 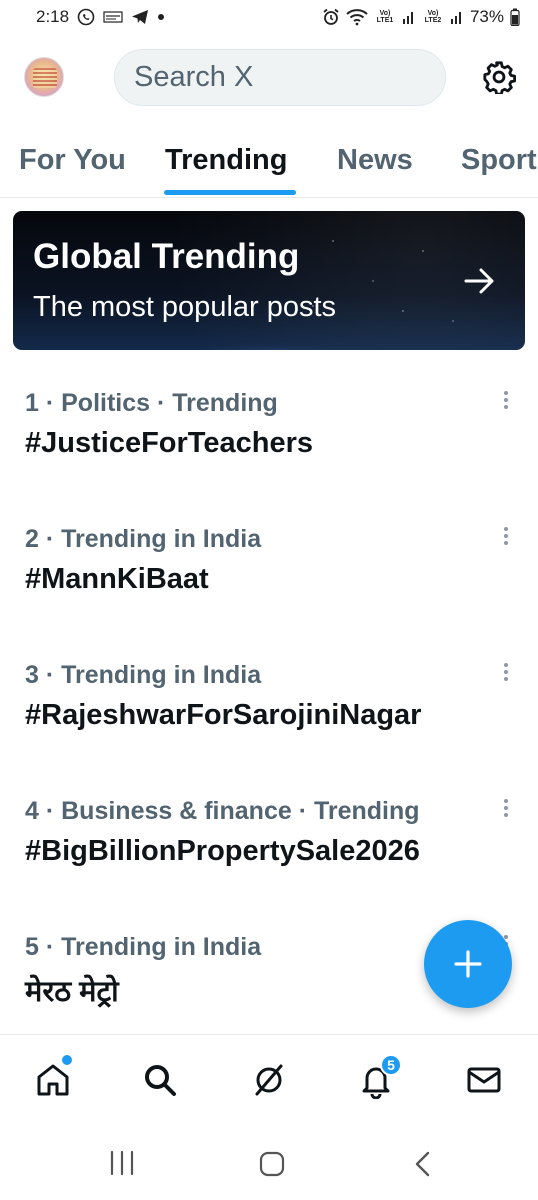 I want to click on mail-icon, so click(x=484, y=1080).